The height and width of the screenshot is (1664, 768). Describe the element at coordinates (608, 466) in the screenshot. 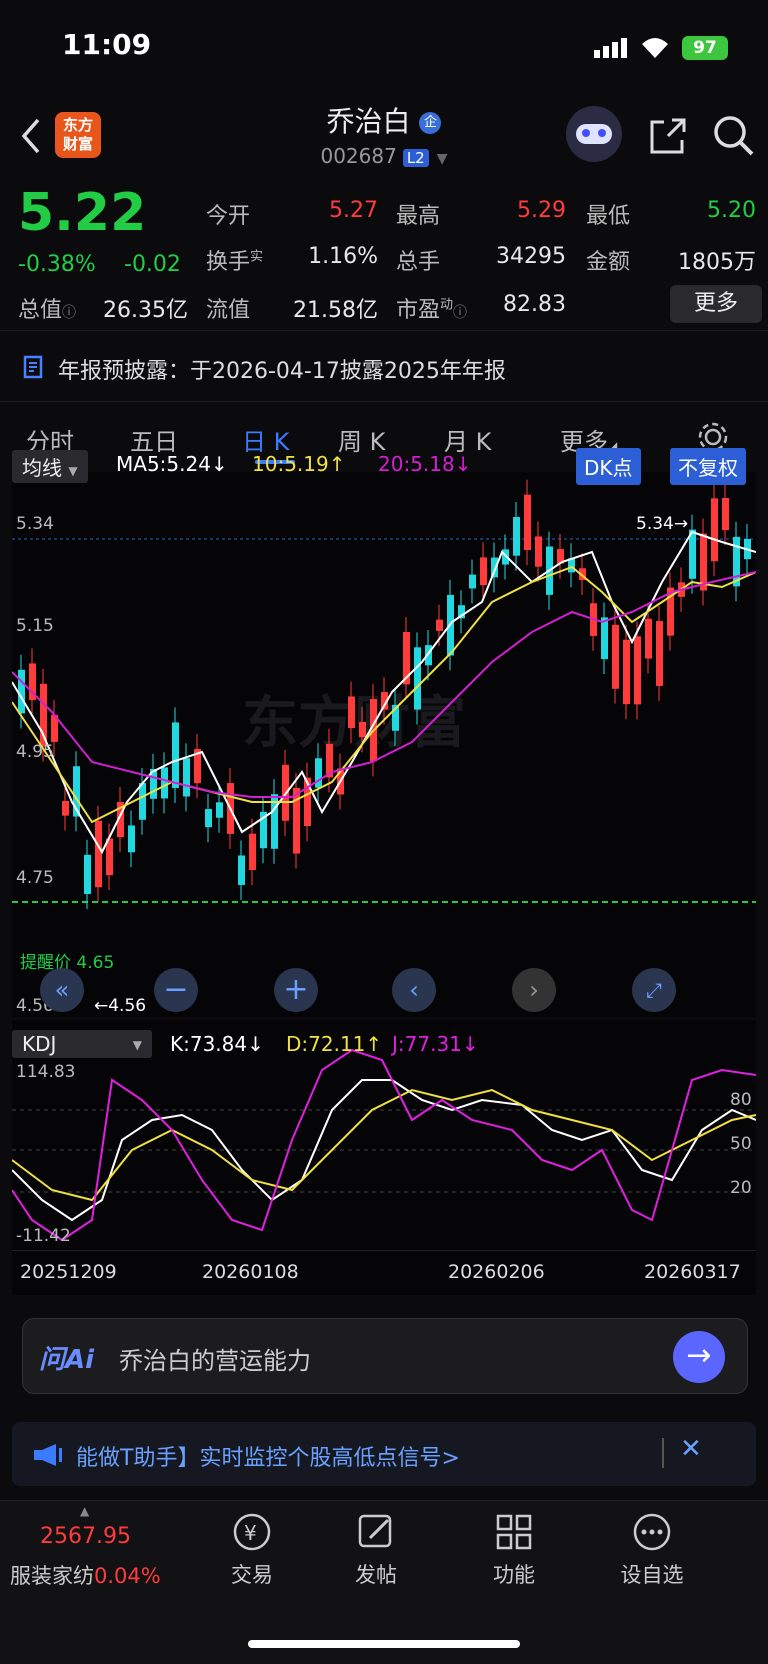

I see `dk-points-button: DK点` at that location.